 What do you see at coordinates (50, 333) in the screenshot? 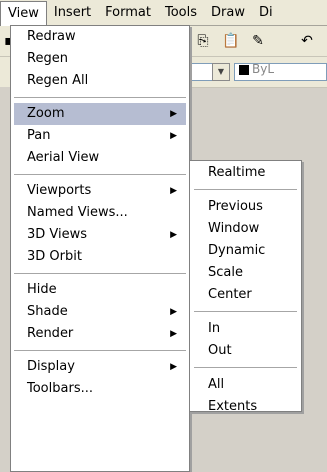
I see `menu-item-label: Render` at bounding box center [50, 333].